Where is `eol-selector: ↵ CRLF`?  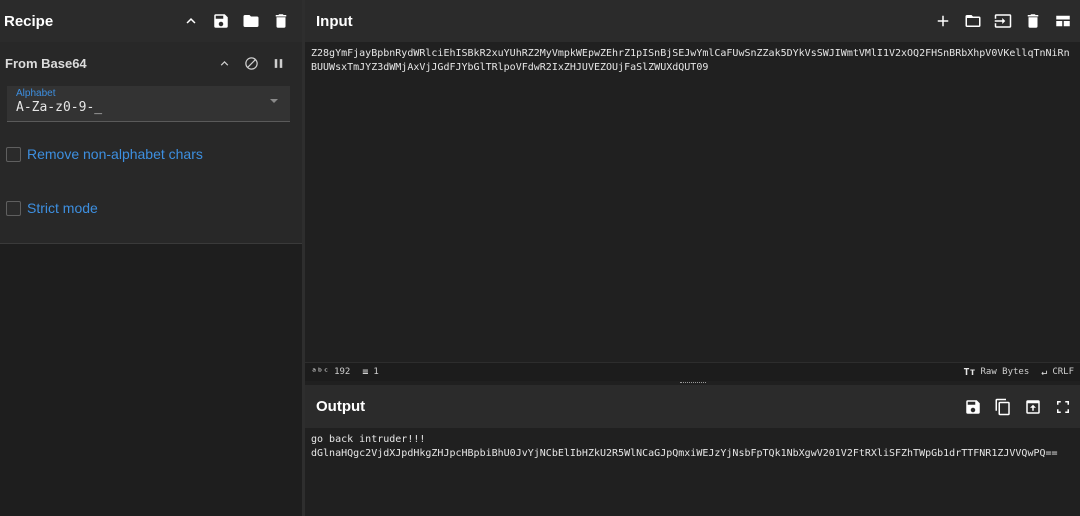
eol-selector: ↵ CRLF is located at coordinates (1057, 372).